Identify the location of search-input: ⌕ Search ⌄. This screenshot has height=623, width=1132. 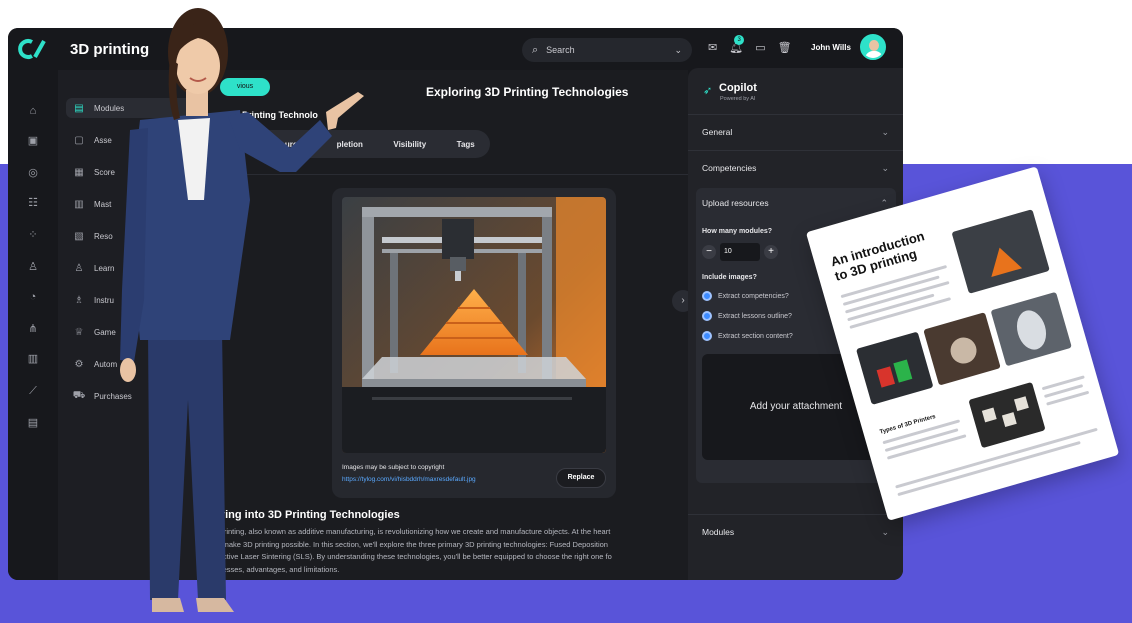
(607, 50).